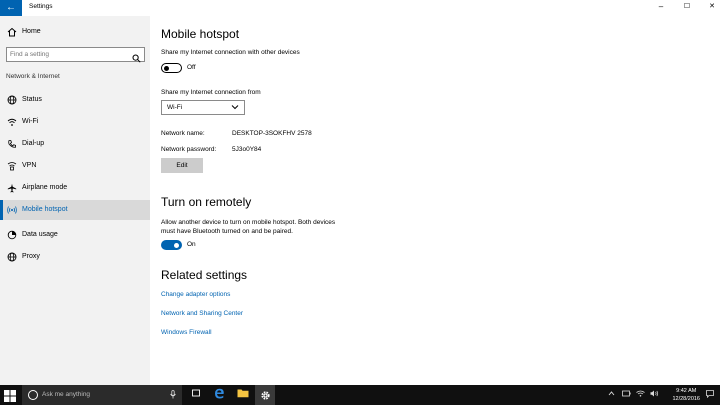  Describe the element at coordinates (66, 394) in the screenshot. I see `cortana-placeholder: Ask me anything` at that location.